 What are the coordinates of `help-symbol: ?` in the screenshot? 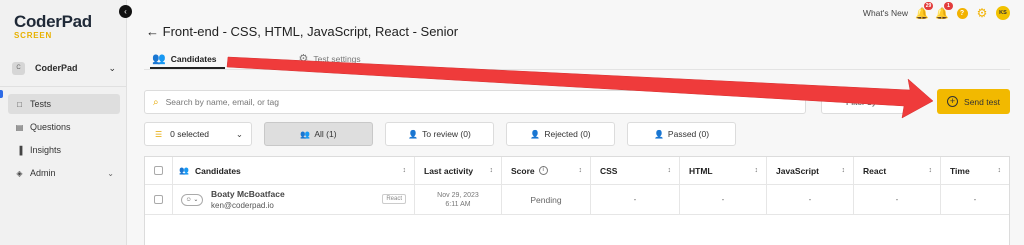 It's located at (962, 13).